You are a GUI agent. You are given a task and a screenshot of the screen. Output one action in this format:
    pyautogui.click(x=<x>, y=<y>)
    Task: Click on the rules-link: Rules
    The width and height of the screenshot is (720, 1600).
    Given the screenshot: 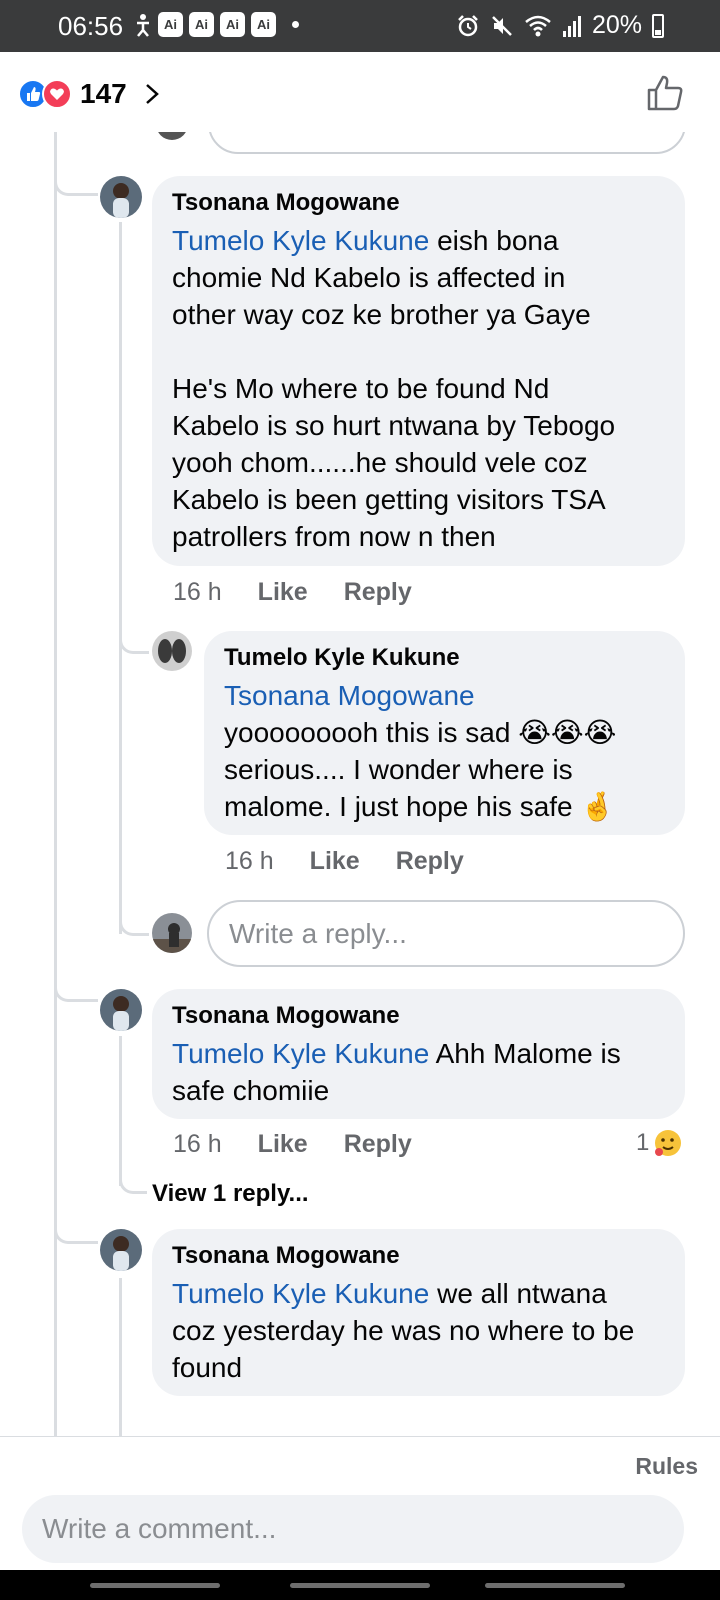 What is the action you would take?
    pyautogui.click(x=666, y=1466)
    